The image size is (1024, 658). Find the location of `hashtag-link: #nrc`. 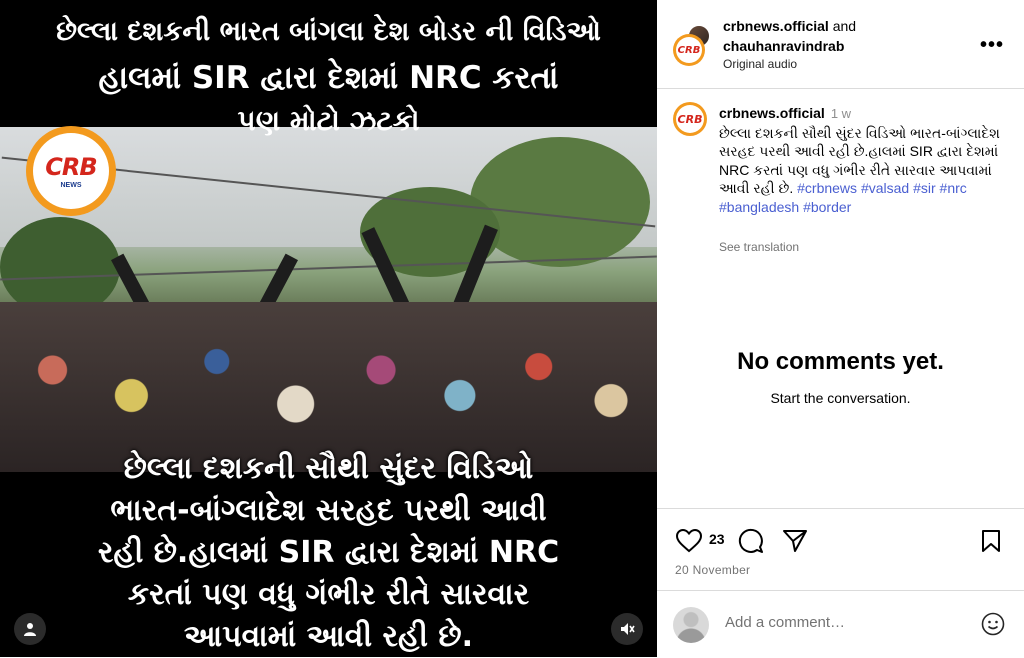

hashtag-link: #nrc is located at coordinates (953, 188).